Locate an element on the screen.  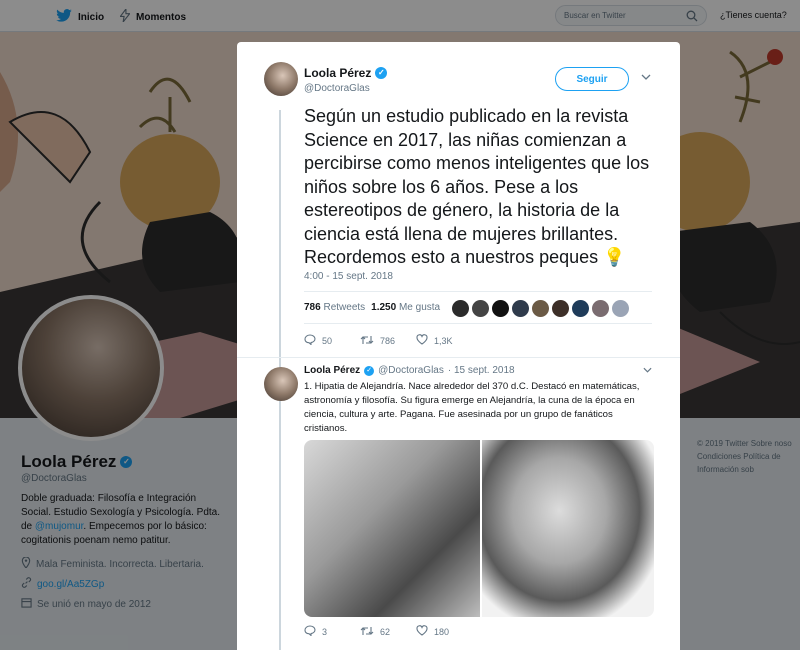
retweets-stat: 786 Retweets is located at coordinates (334, 307).